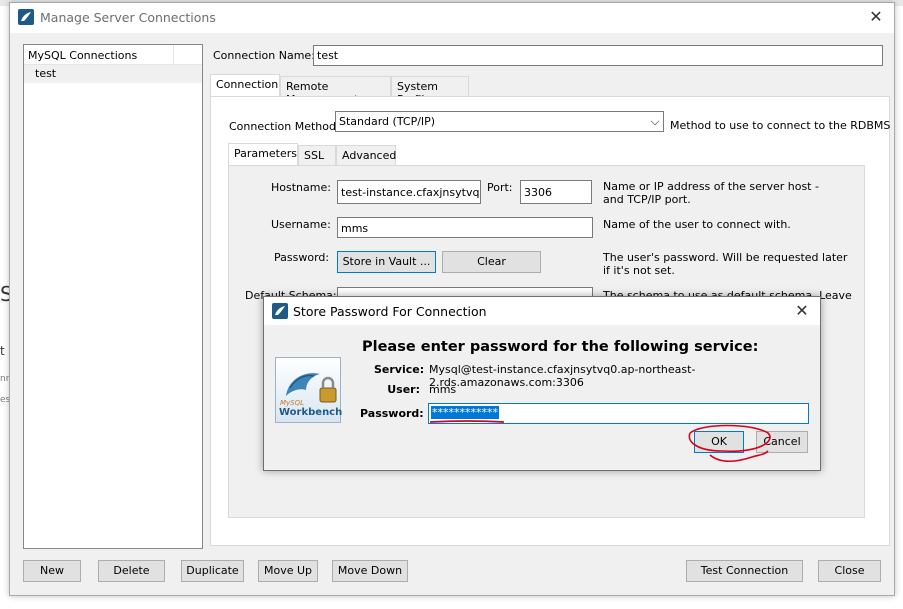 This screenshot has width=903, height=609. What do you see at coordinates (212, 571) in the screenshot?
I see `duplicate-button: Duplicate` at bounding box center [212, 571].